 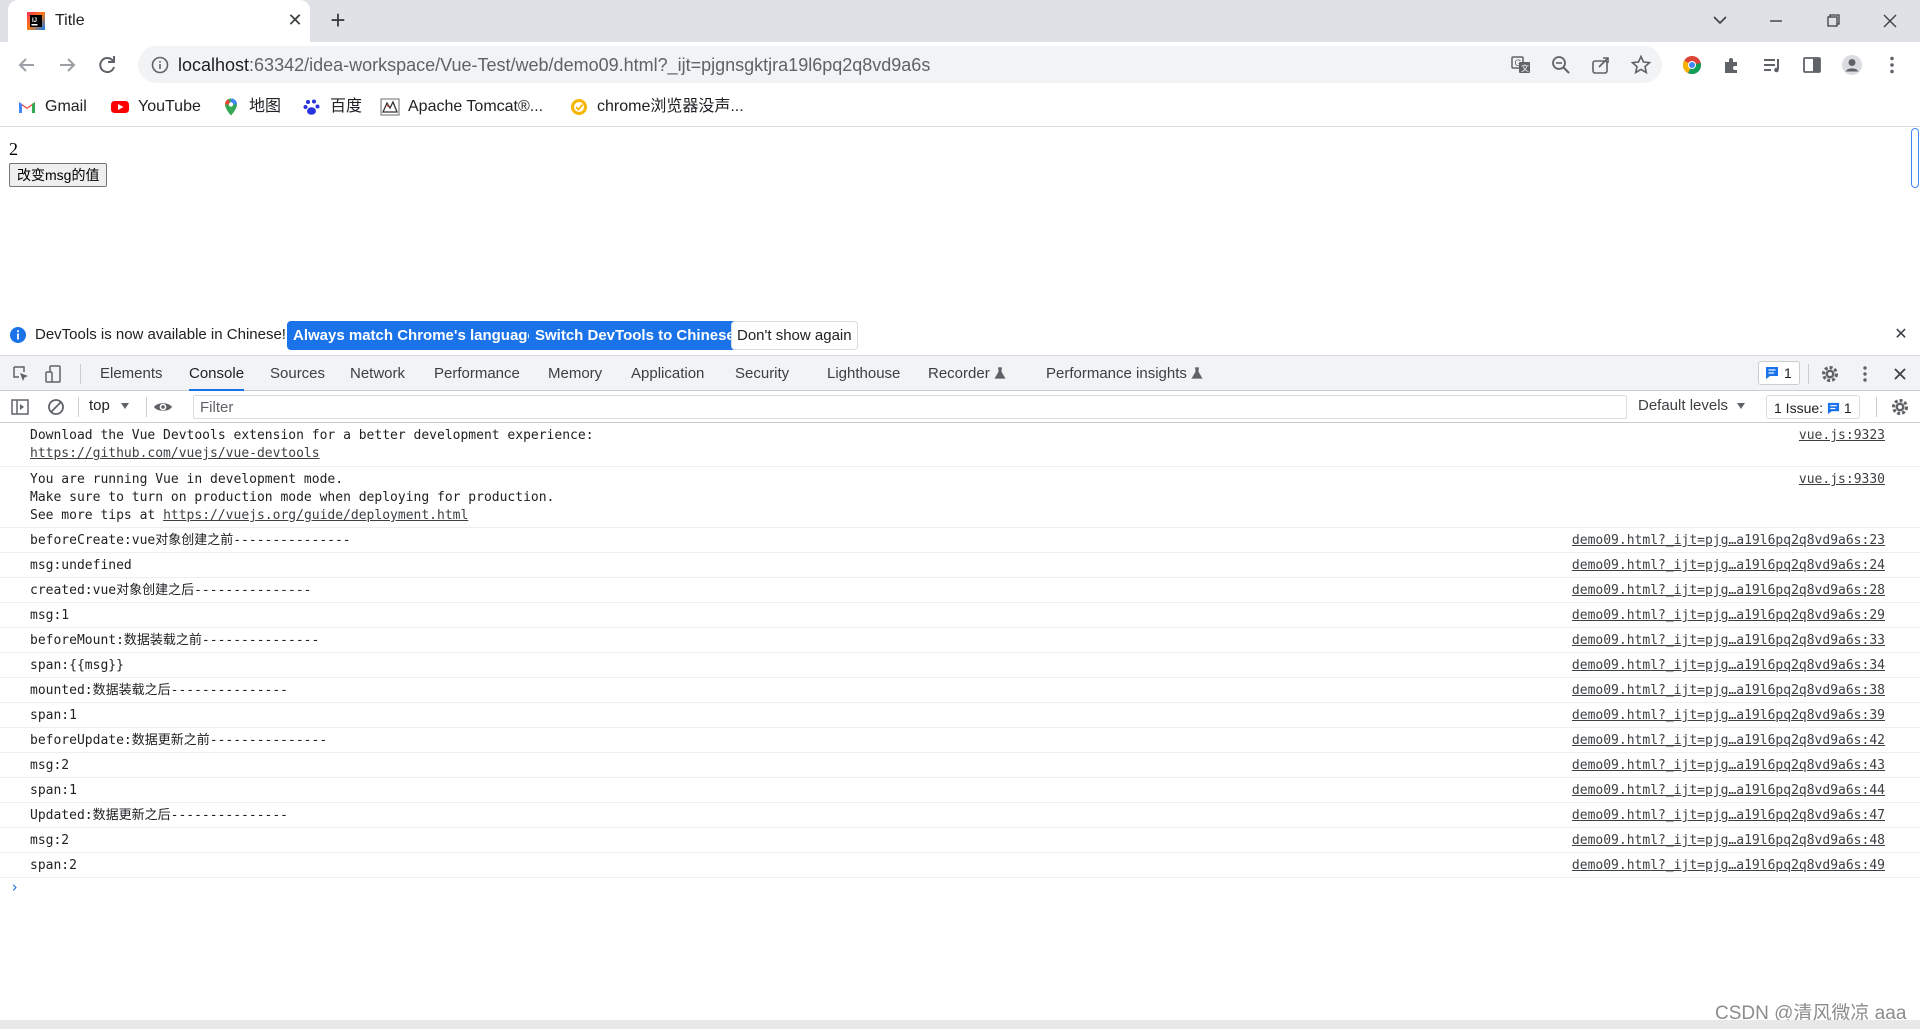 I want to click on bookmark-baidu: 百度, so click(x=332, y=107).